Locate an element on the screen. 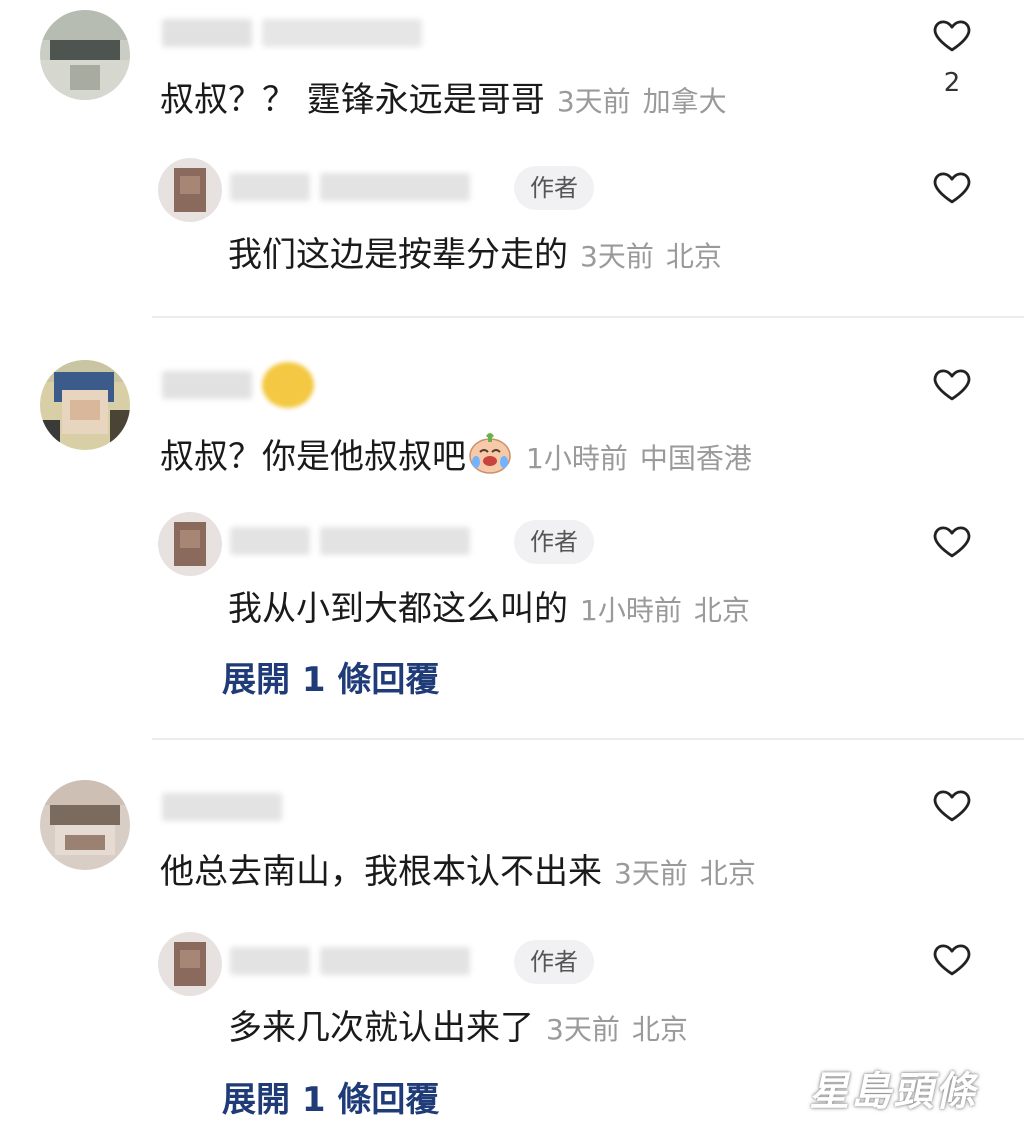 Image resolution: width=1024 pixels, height=1144 pixels. reply-time: 1小時前 is located at coordinates (631, 610).